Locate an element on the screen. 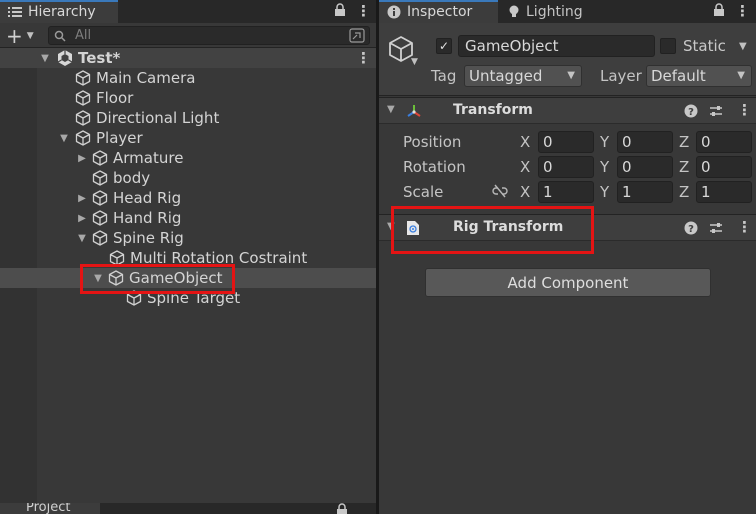 The width and height of the screenshot is (756, 514). add-component-button: Add Component is located at coordinates (568, 282).